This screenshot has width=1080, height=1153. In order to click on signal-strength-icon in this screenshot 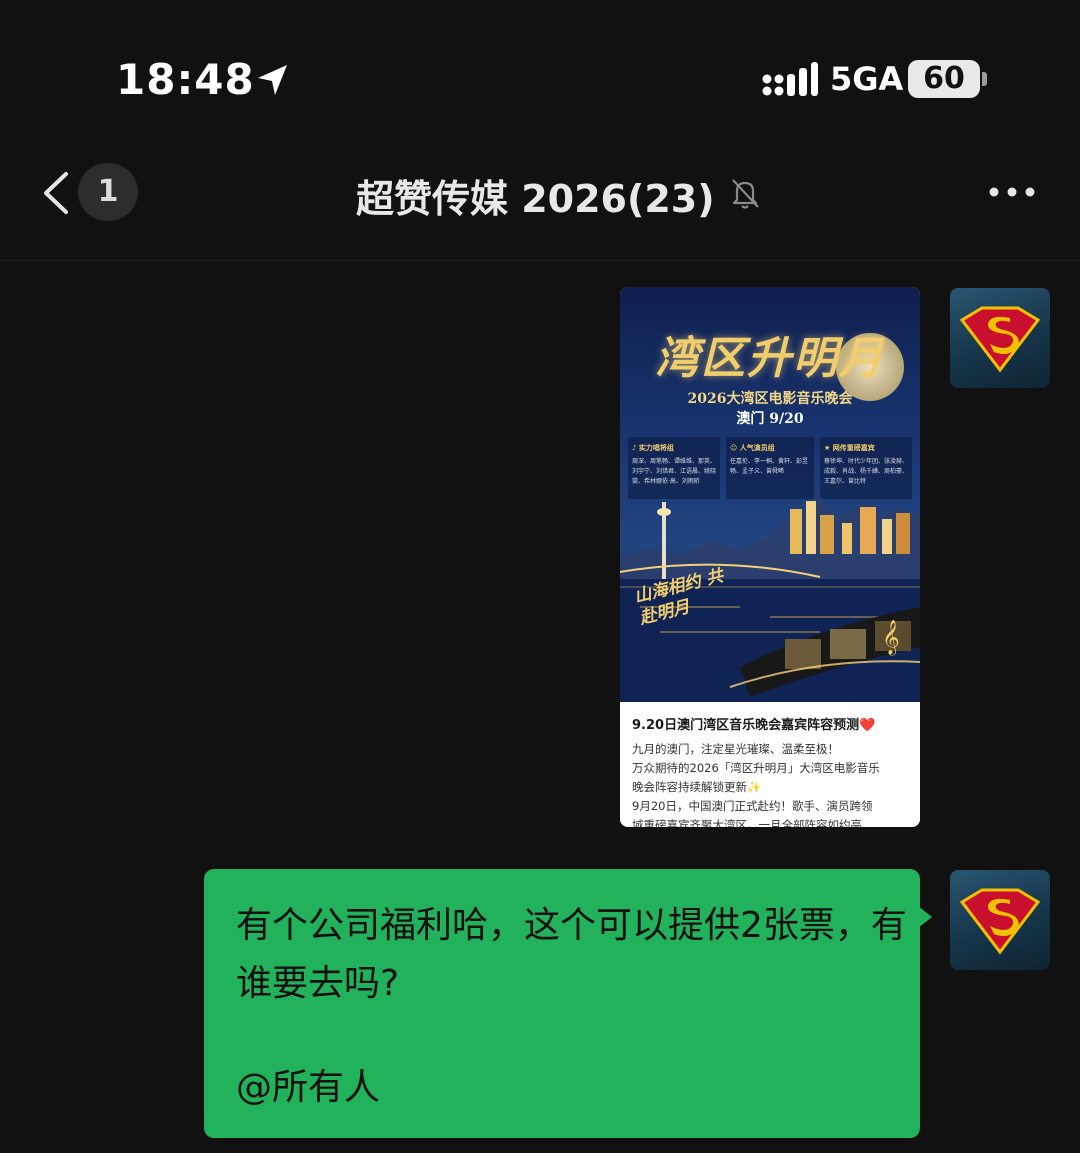, I will do `click(790, 79)`.